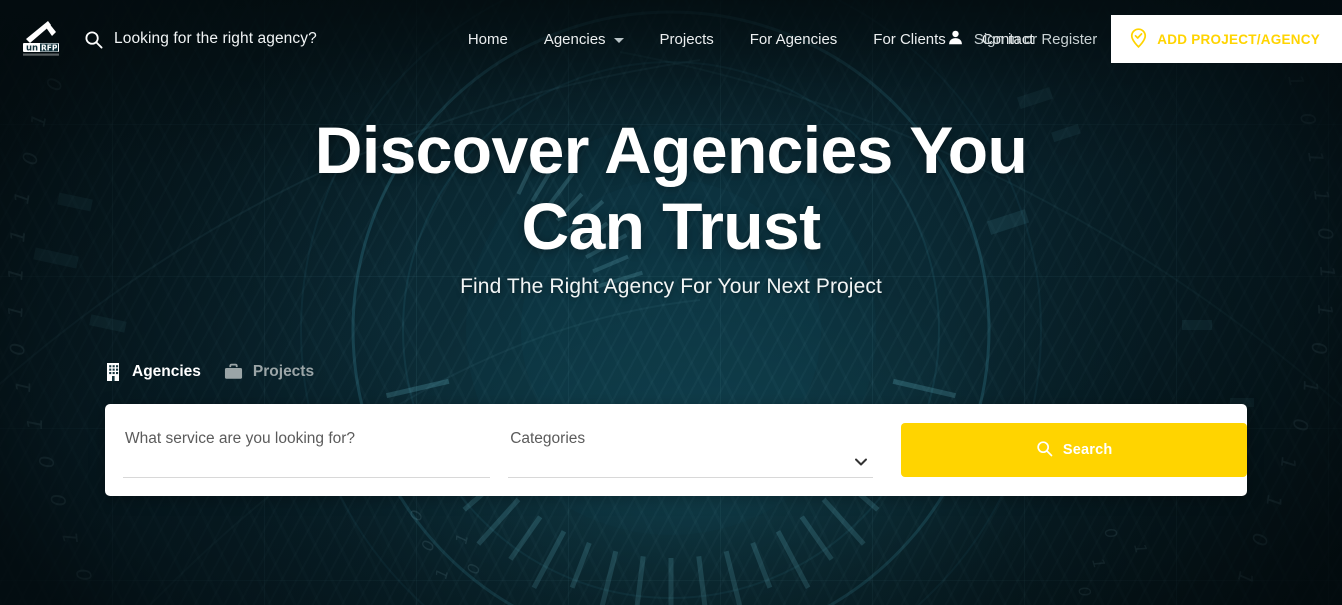 Image resolution: width=1342 pixels, height=605 pixels. I want to click on nav-item-home: Home, so click(488, 39).